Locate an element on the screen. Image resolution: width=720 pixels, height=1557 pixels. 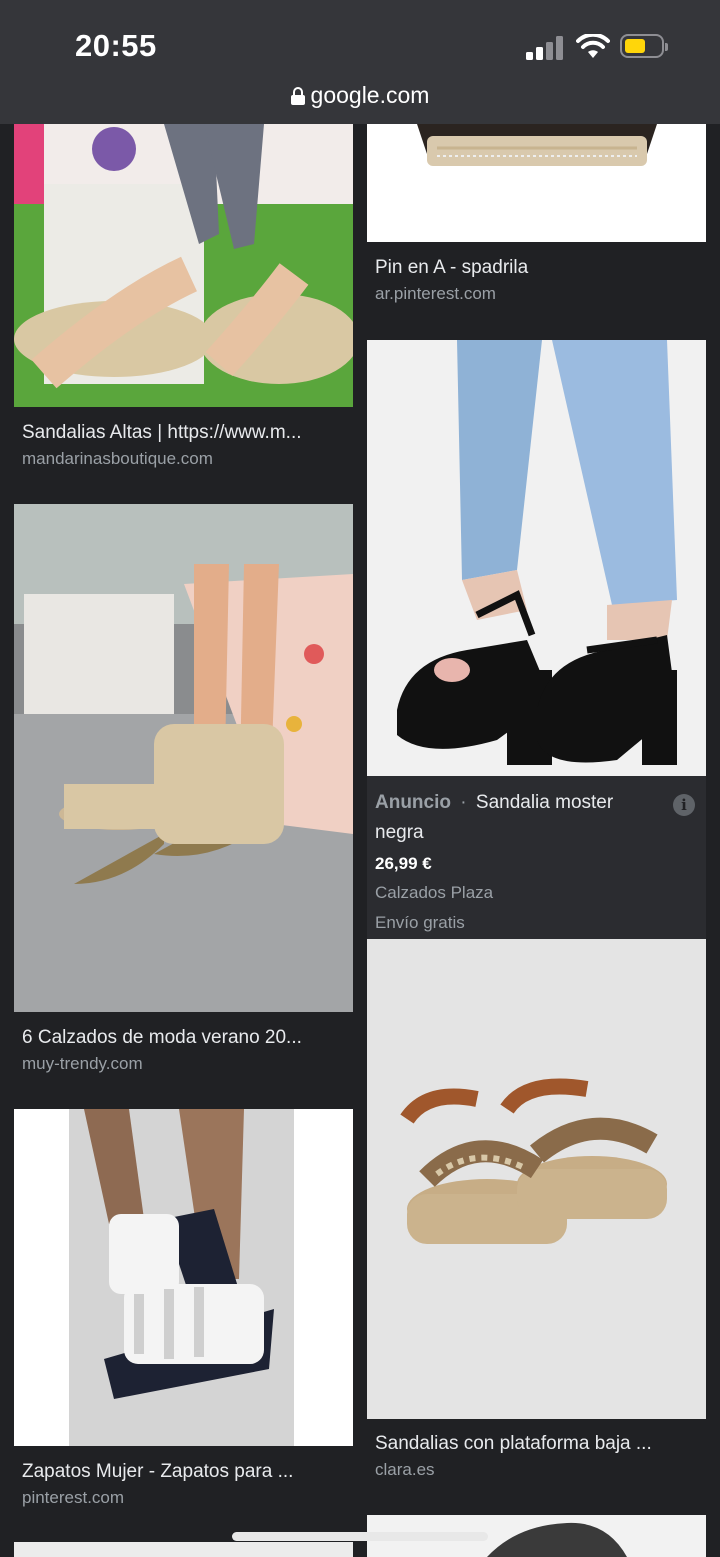
status-bar: 20:55 google.com is located at coordinates (360, 62).